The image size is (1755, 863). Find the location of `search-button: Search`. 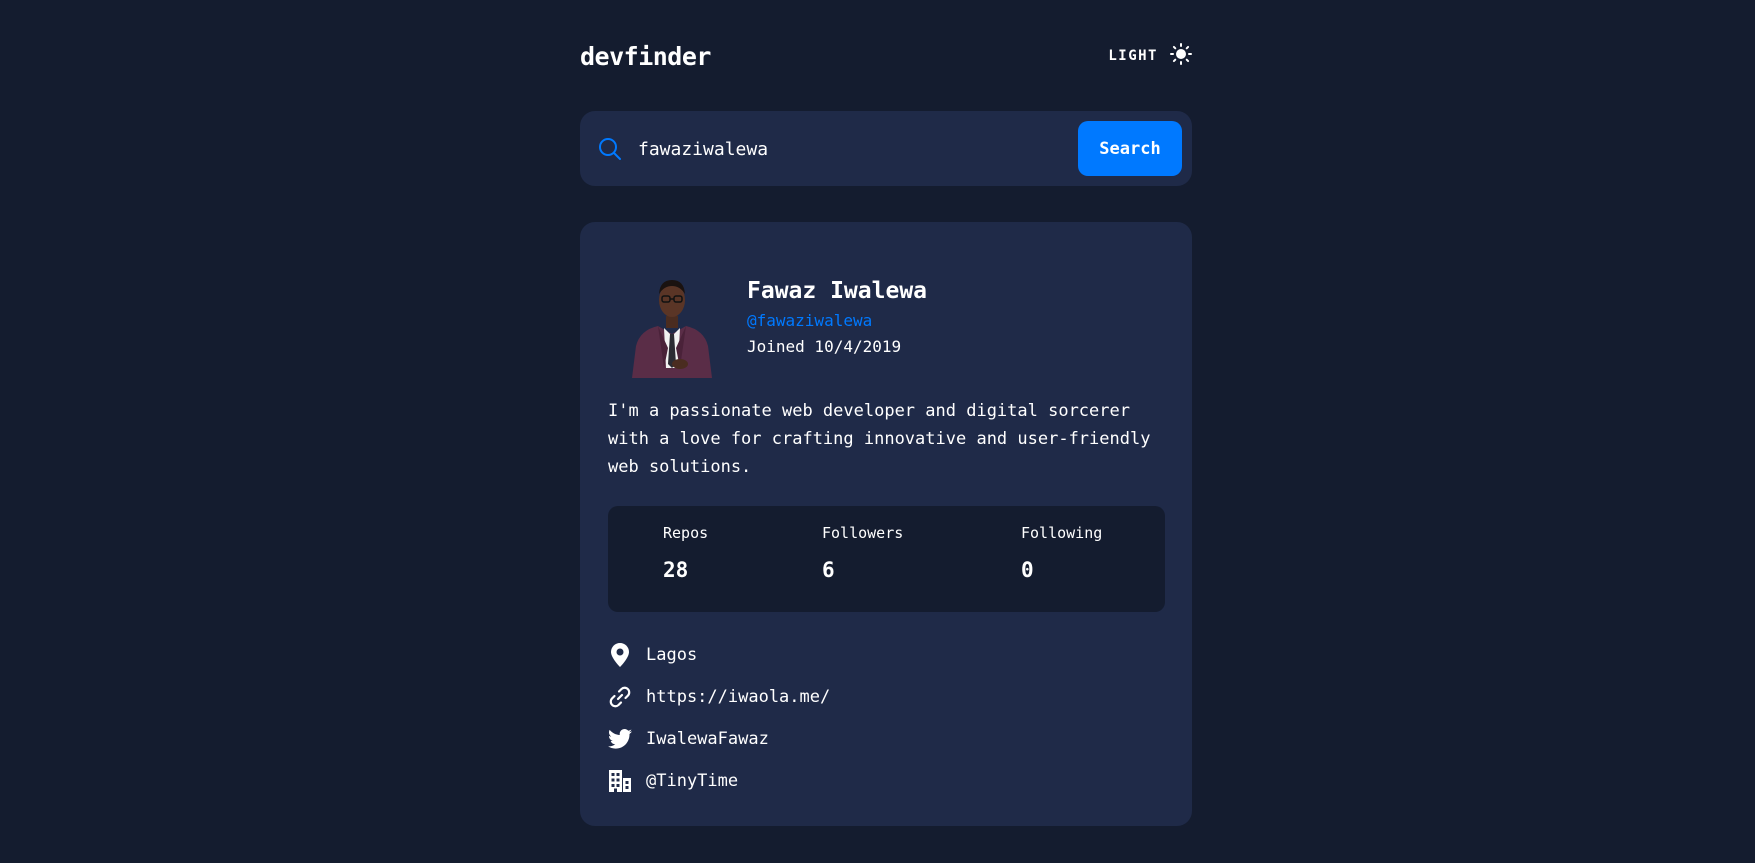

search-button: Search is located at coordinates (1130, 148).